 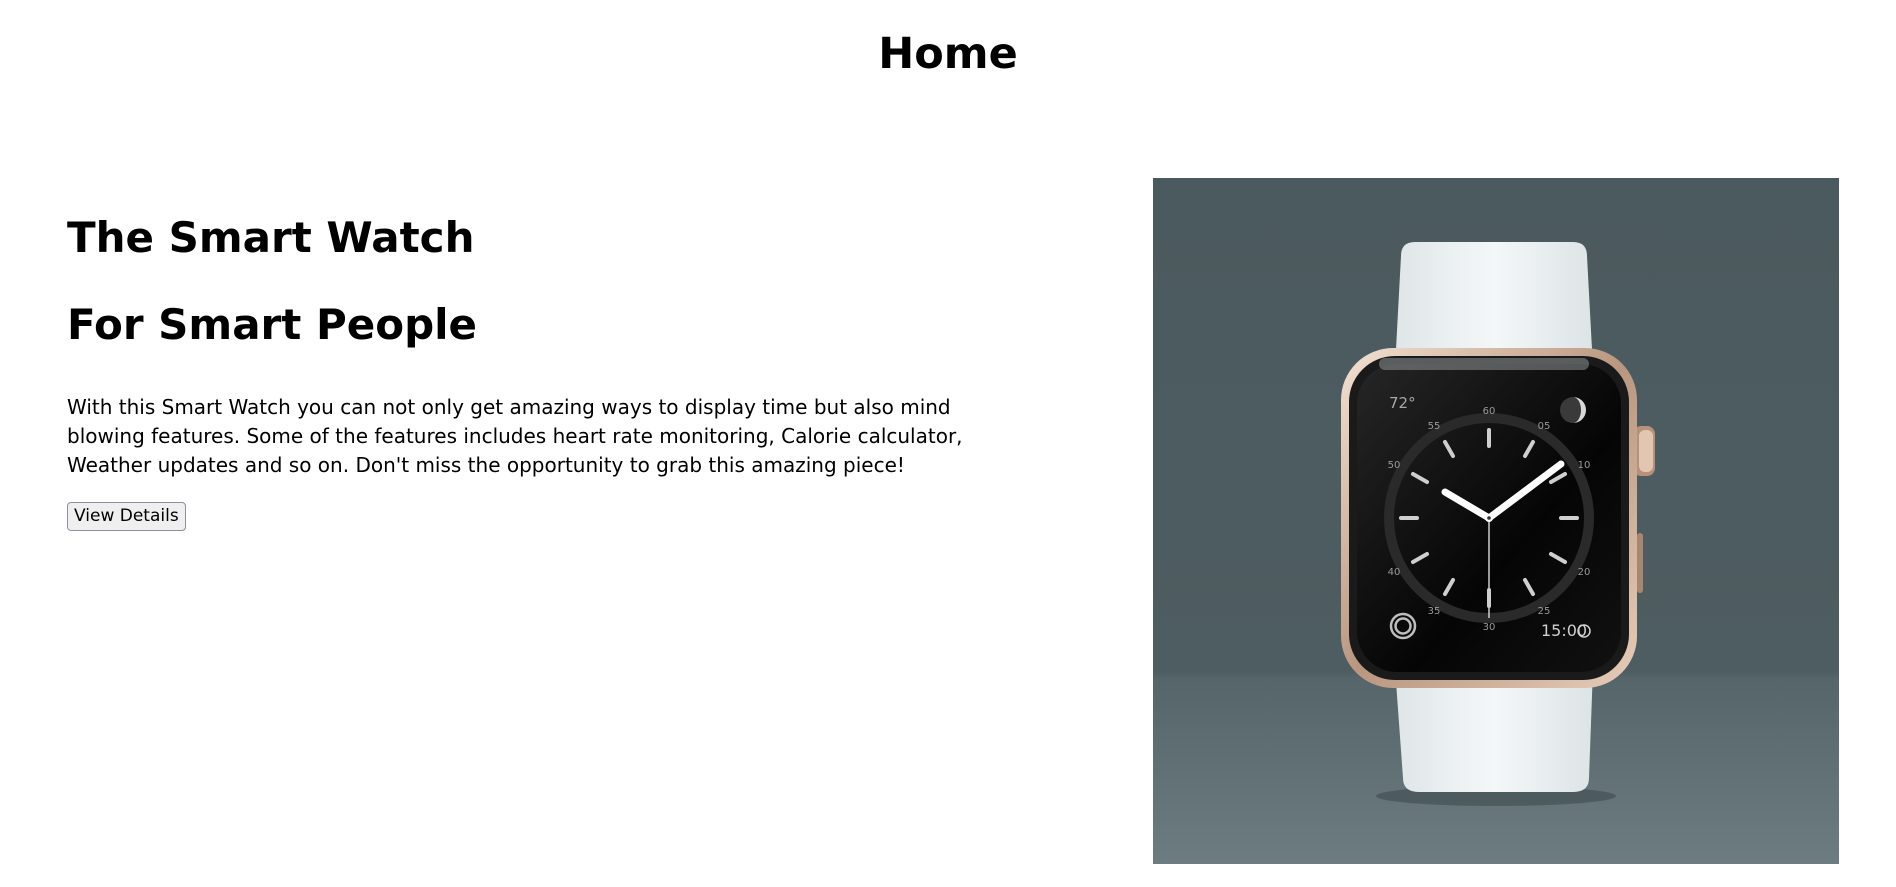 I want to click on watch-mark-30: 30, so click(x=1489, y=627).